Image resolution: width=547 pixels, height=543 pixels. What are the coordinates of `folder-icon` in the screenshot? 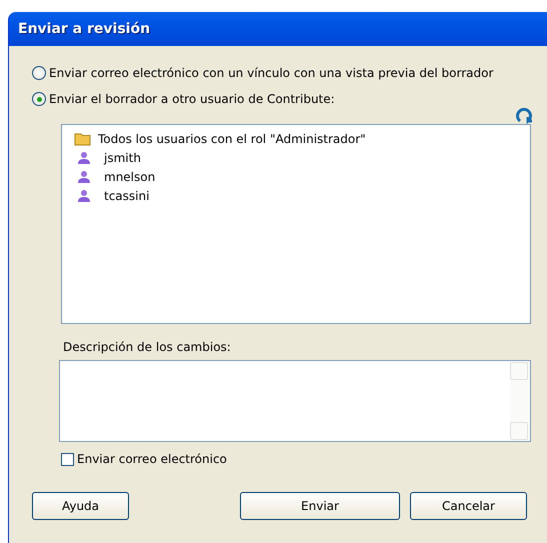 It's located at (83, 138).